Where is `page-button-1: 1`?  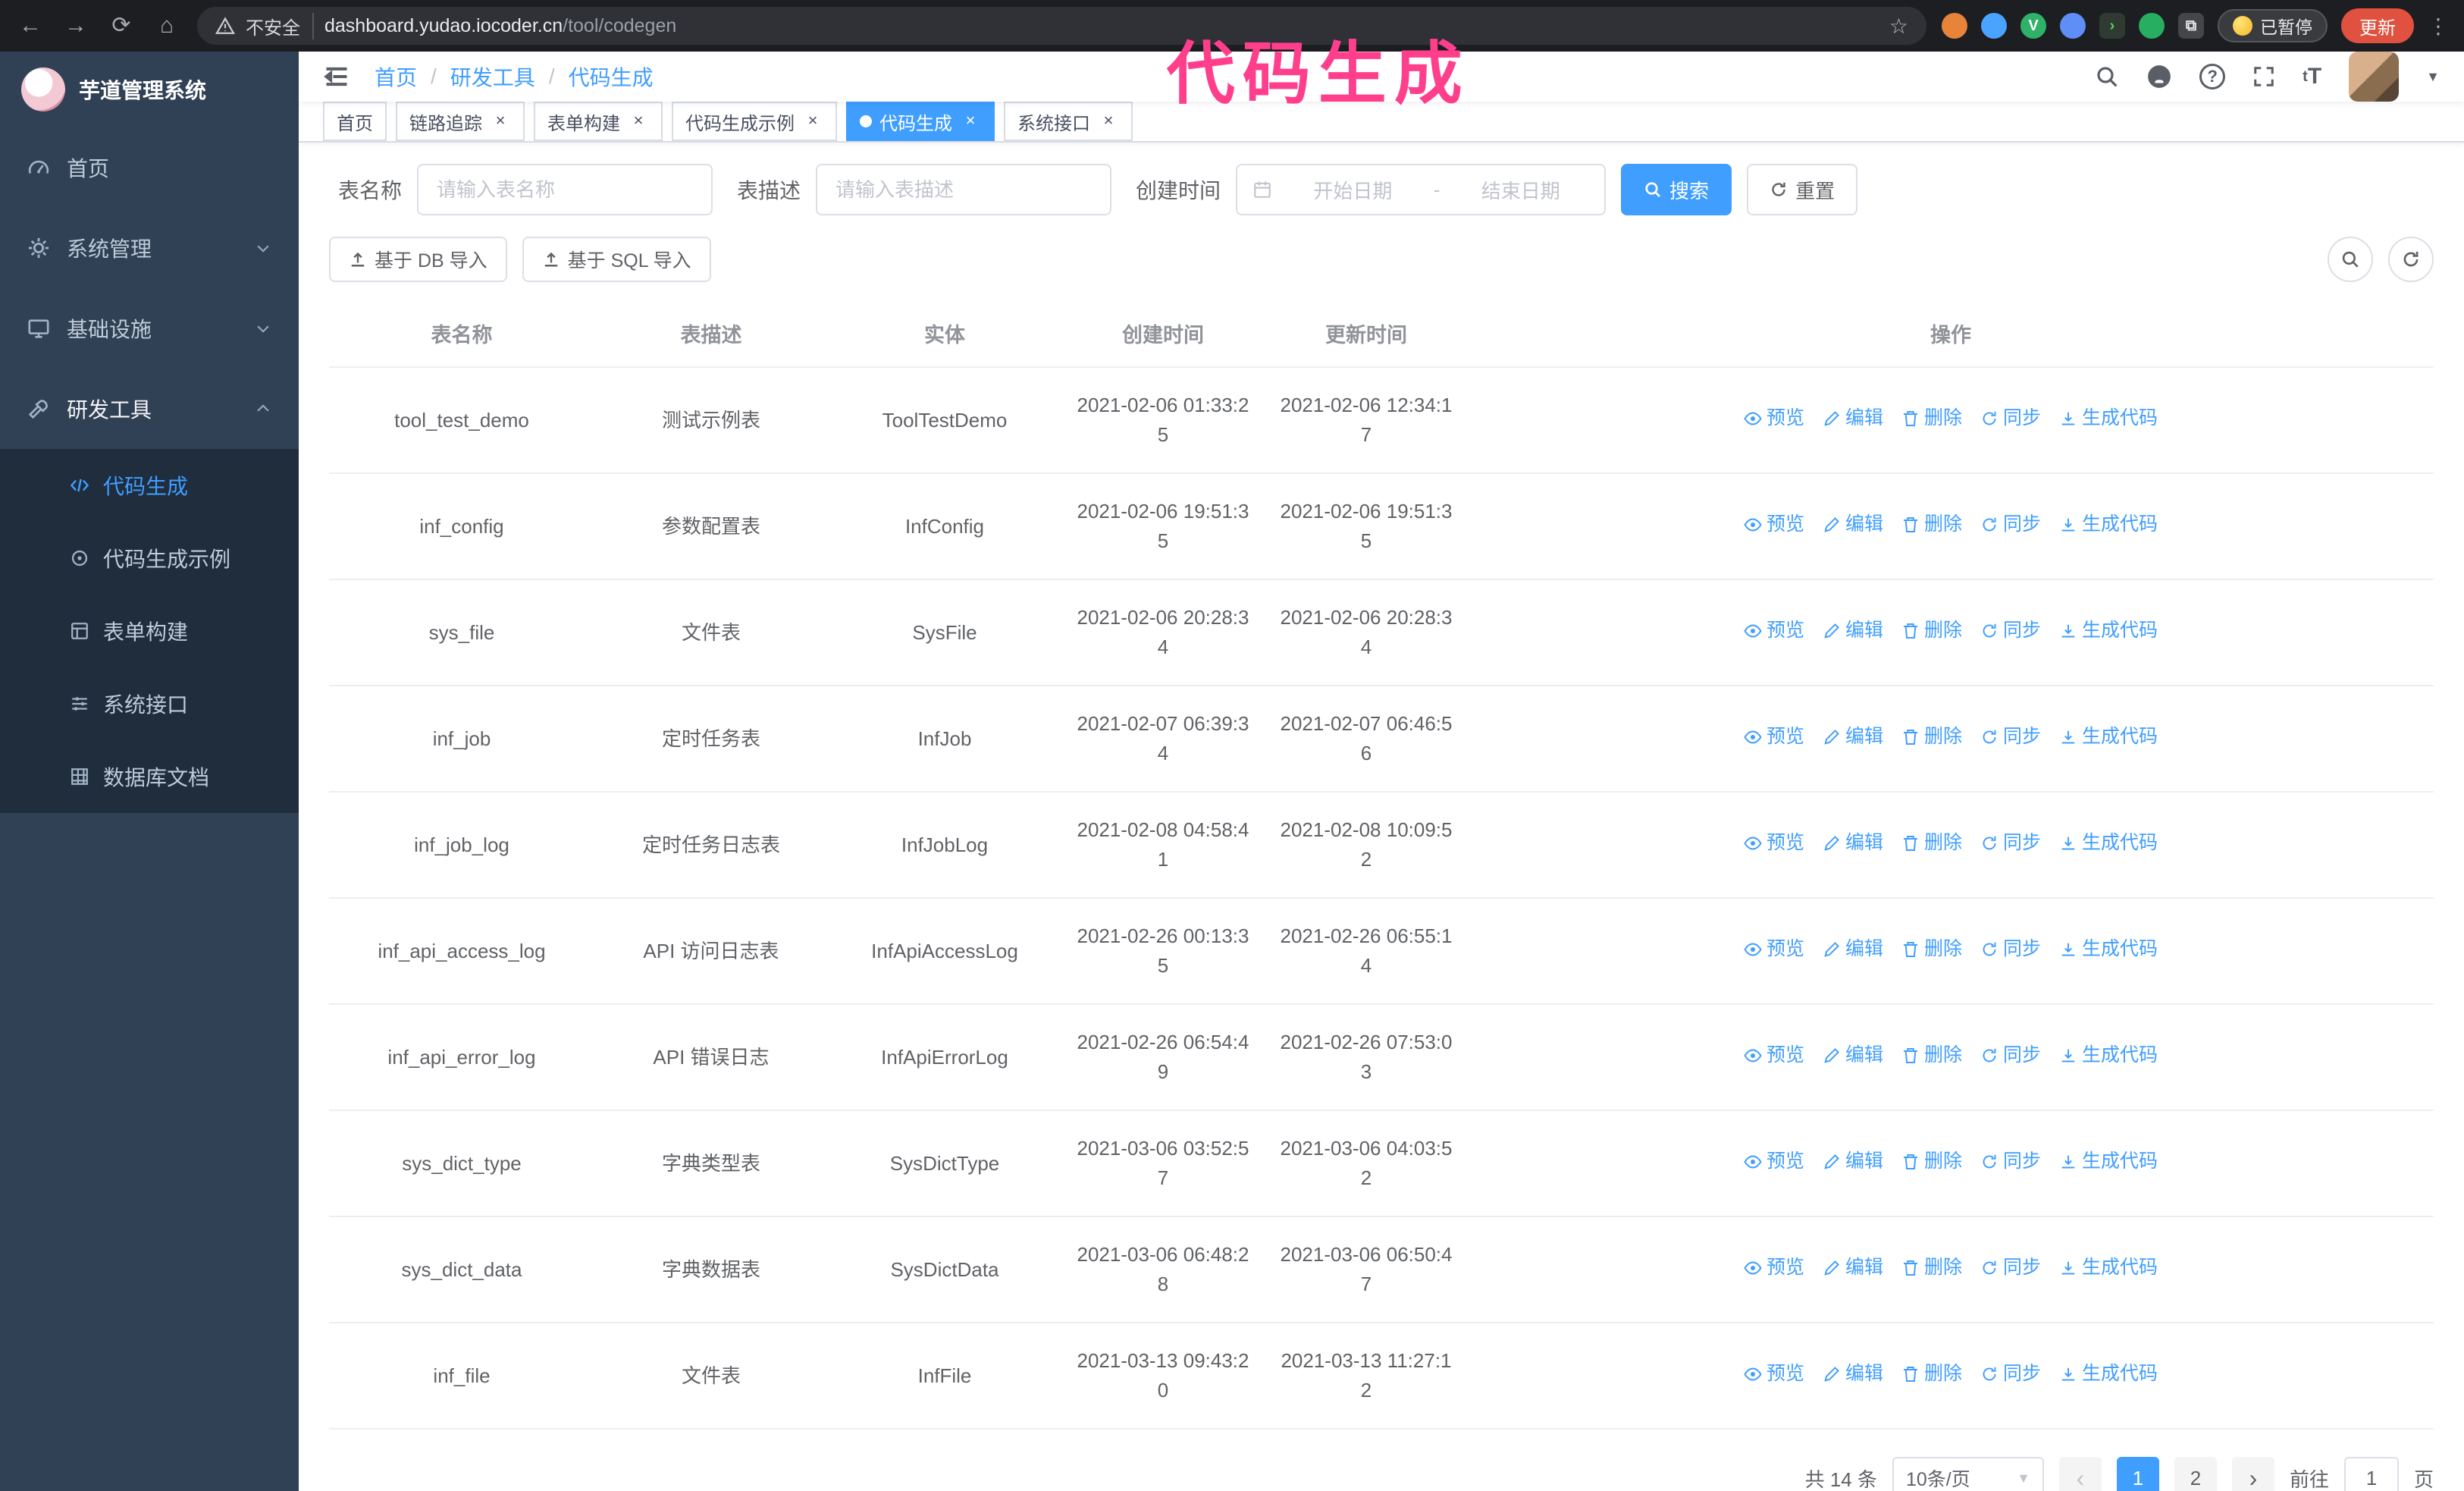
page-button-1: 1 is located at coordinates (2137, 1474).